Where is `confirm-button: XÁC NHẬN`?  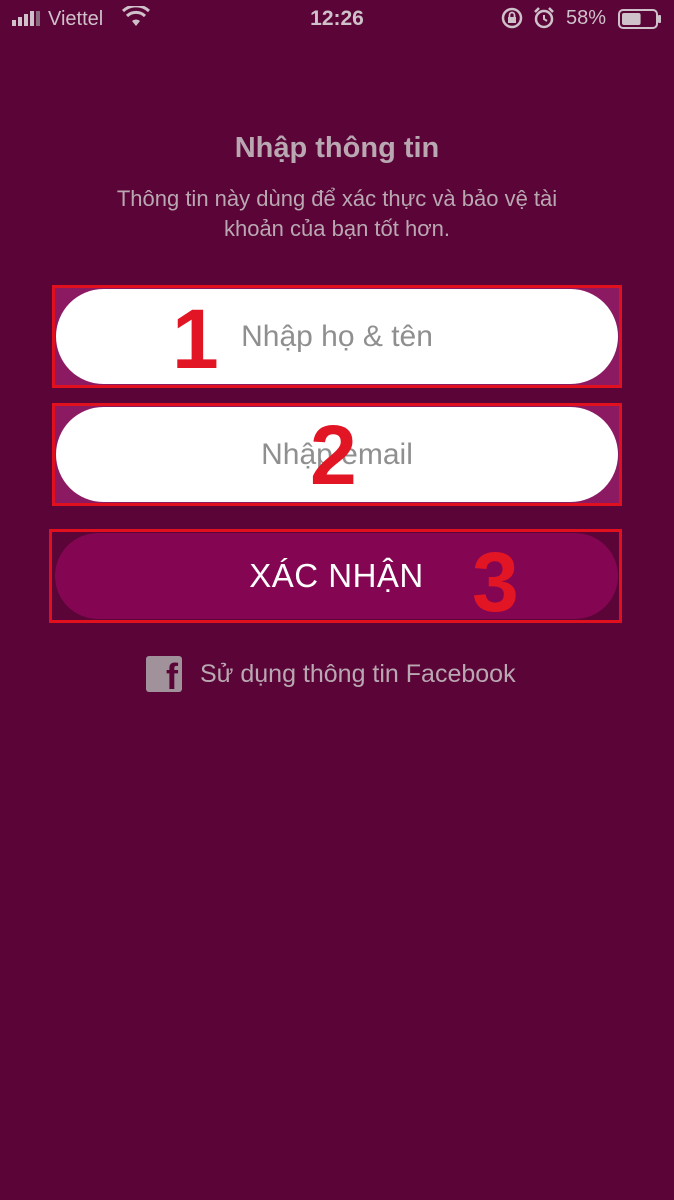 confirm-button: XÁC NHẬN is located at coordinates (336, 576).